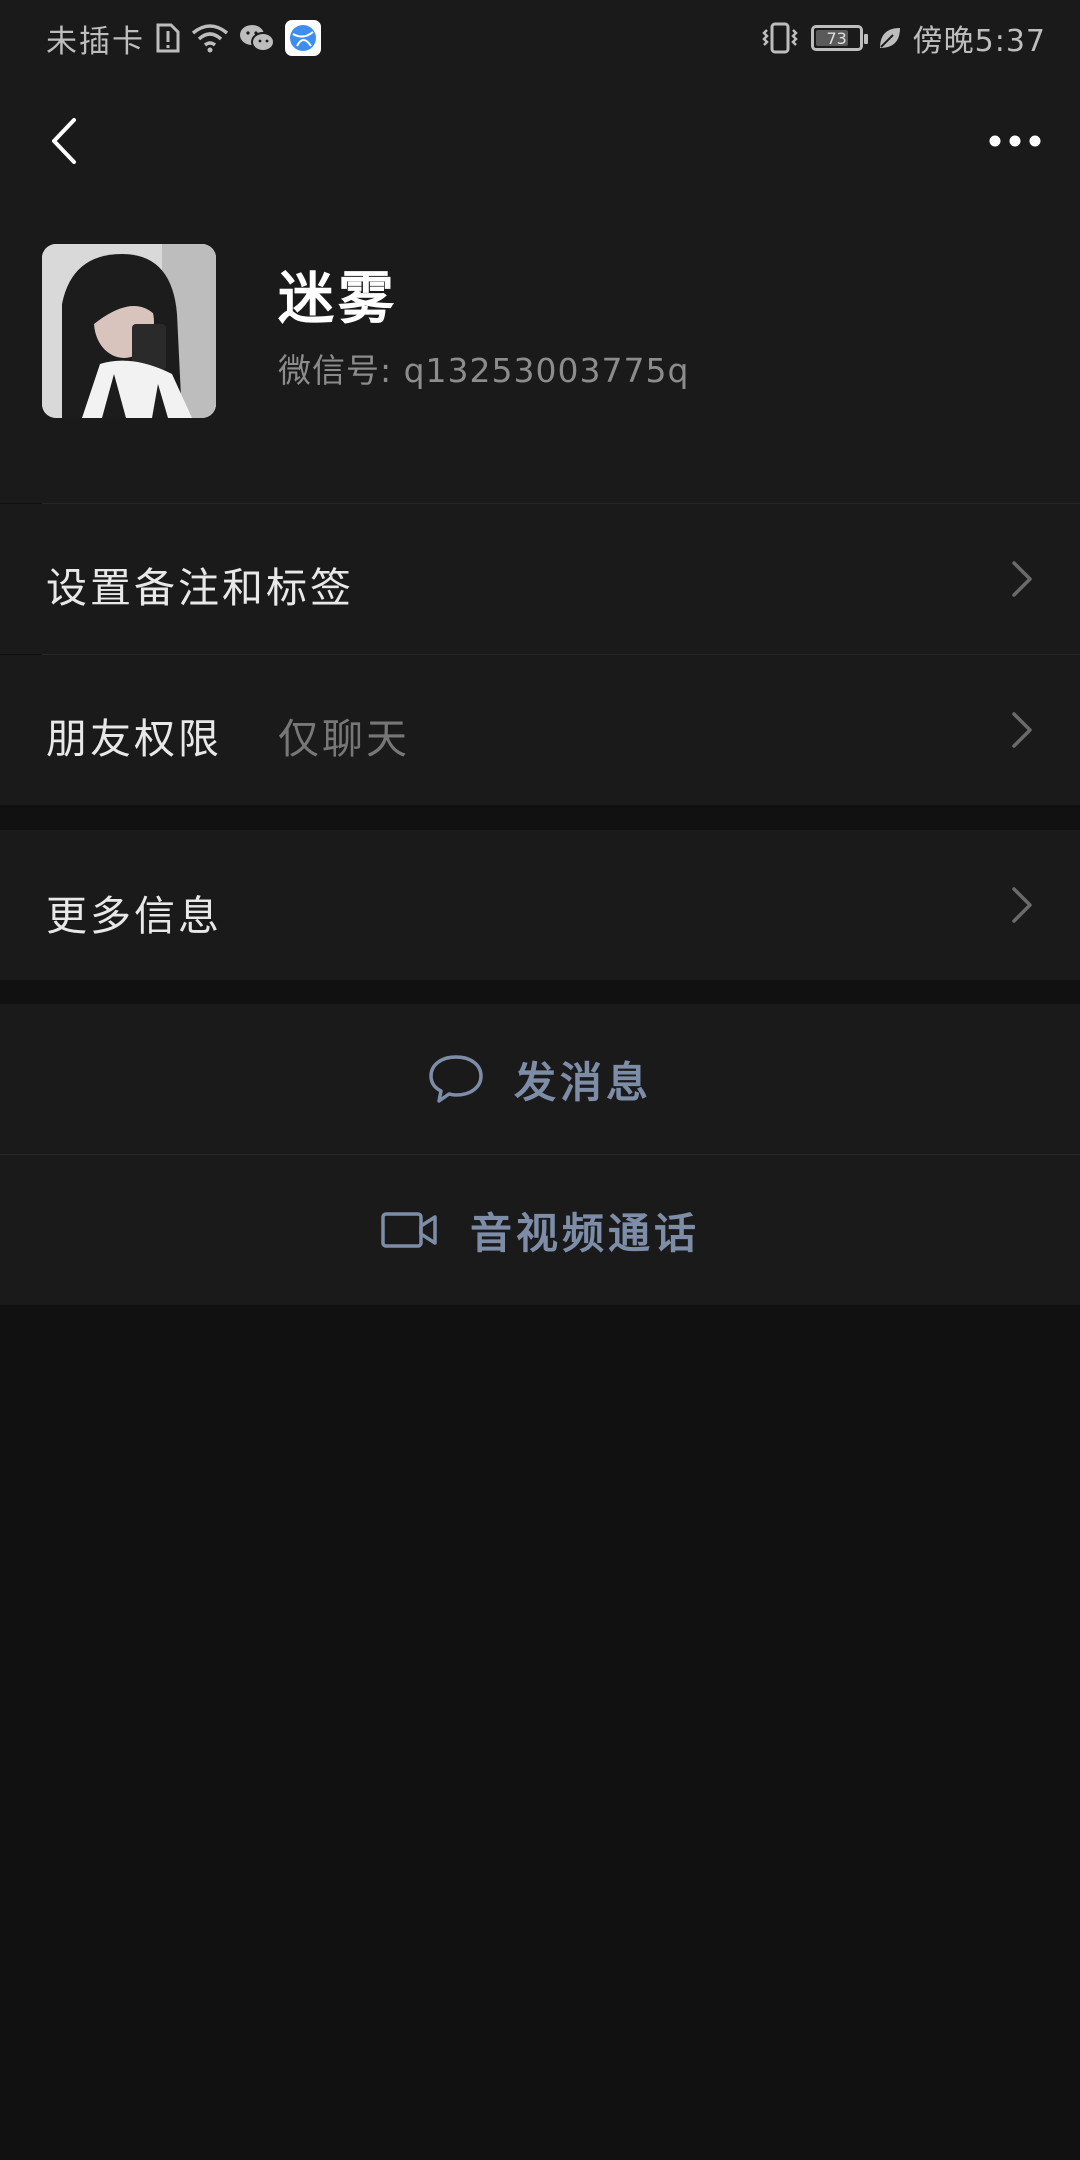 This screenshot has height=2160, width=1080. What do you see at coordinates (134, 916) in the screenshot?
I see `more-info-label: 更多信息` at bounding box center [134, 916].